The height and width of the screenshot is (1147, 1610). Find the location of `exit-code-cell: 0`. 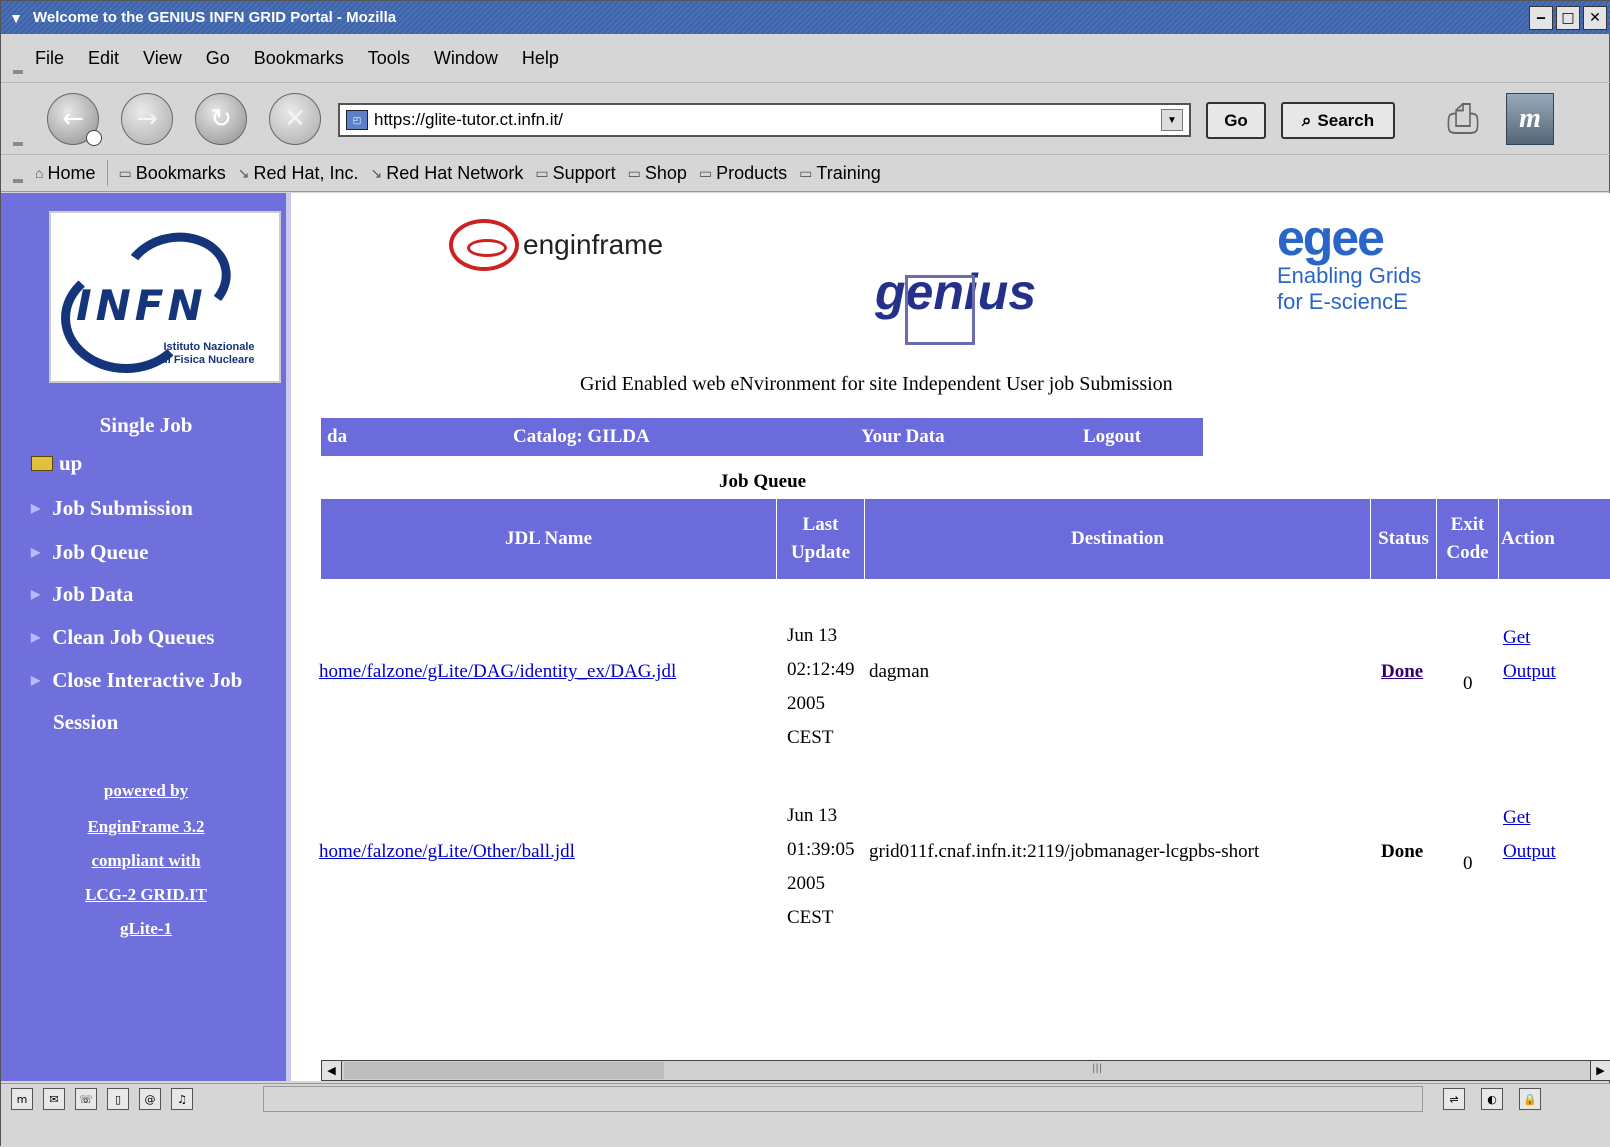

exit-code-cell: 0 is located at coordinates (1468, 863).